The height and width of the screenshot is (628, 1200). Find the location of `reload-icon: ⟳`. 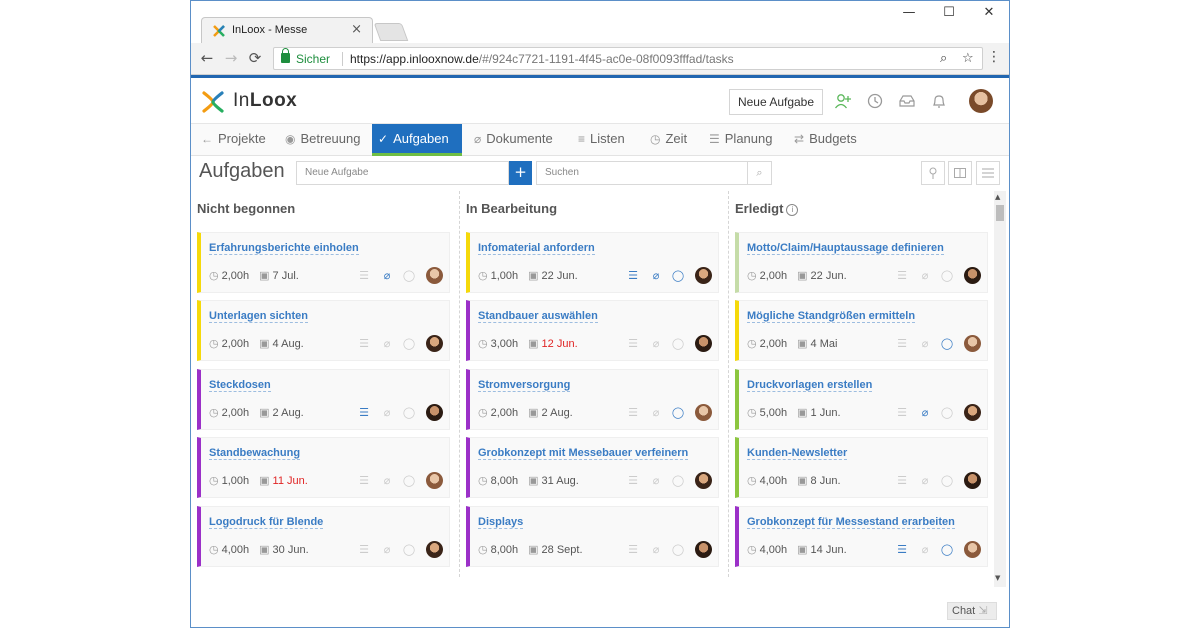

reload-icon: ⟳ is located at coordinates (255, 58).